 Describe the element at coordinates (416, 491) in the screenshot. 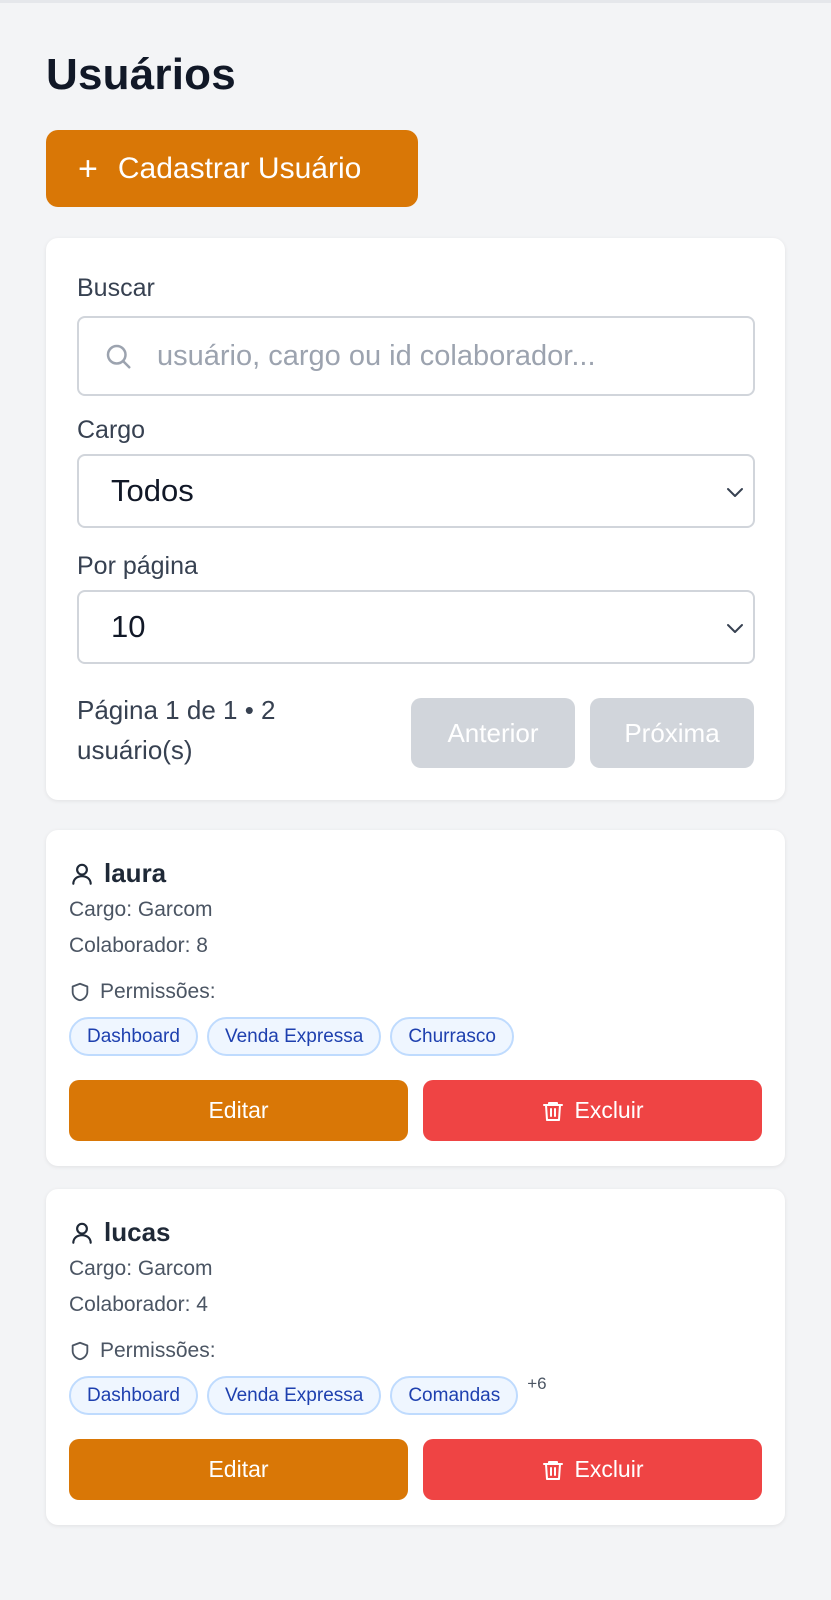

I see `role-select: Todos` at that location.